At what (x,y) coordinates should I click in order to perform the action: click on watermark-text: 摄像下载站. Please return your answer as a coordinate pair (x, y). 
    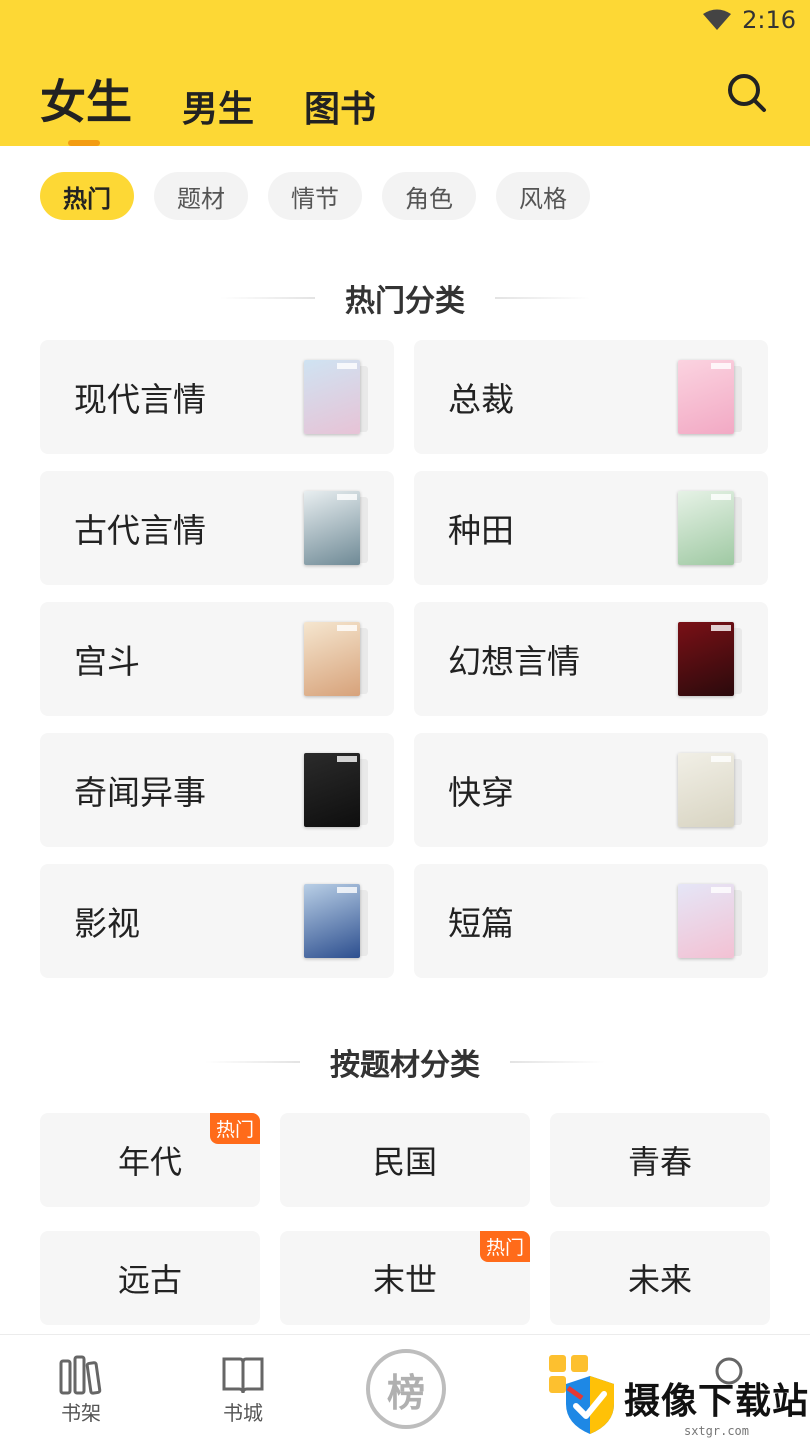
    Looking at the image, I should click on (717, 1401).